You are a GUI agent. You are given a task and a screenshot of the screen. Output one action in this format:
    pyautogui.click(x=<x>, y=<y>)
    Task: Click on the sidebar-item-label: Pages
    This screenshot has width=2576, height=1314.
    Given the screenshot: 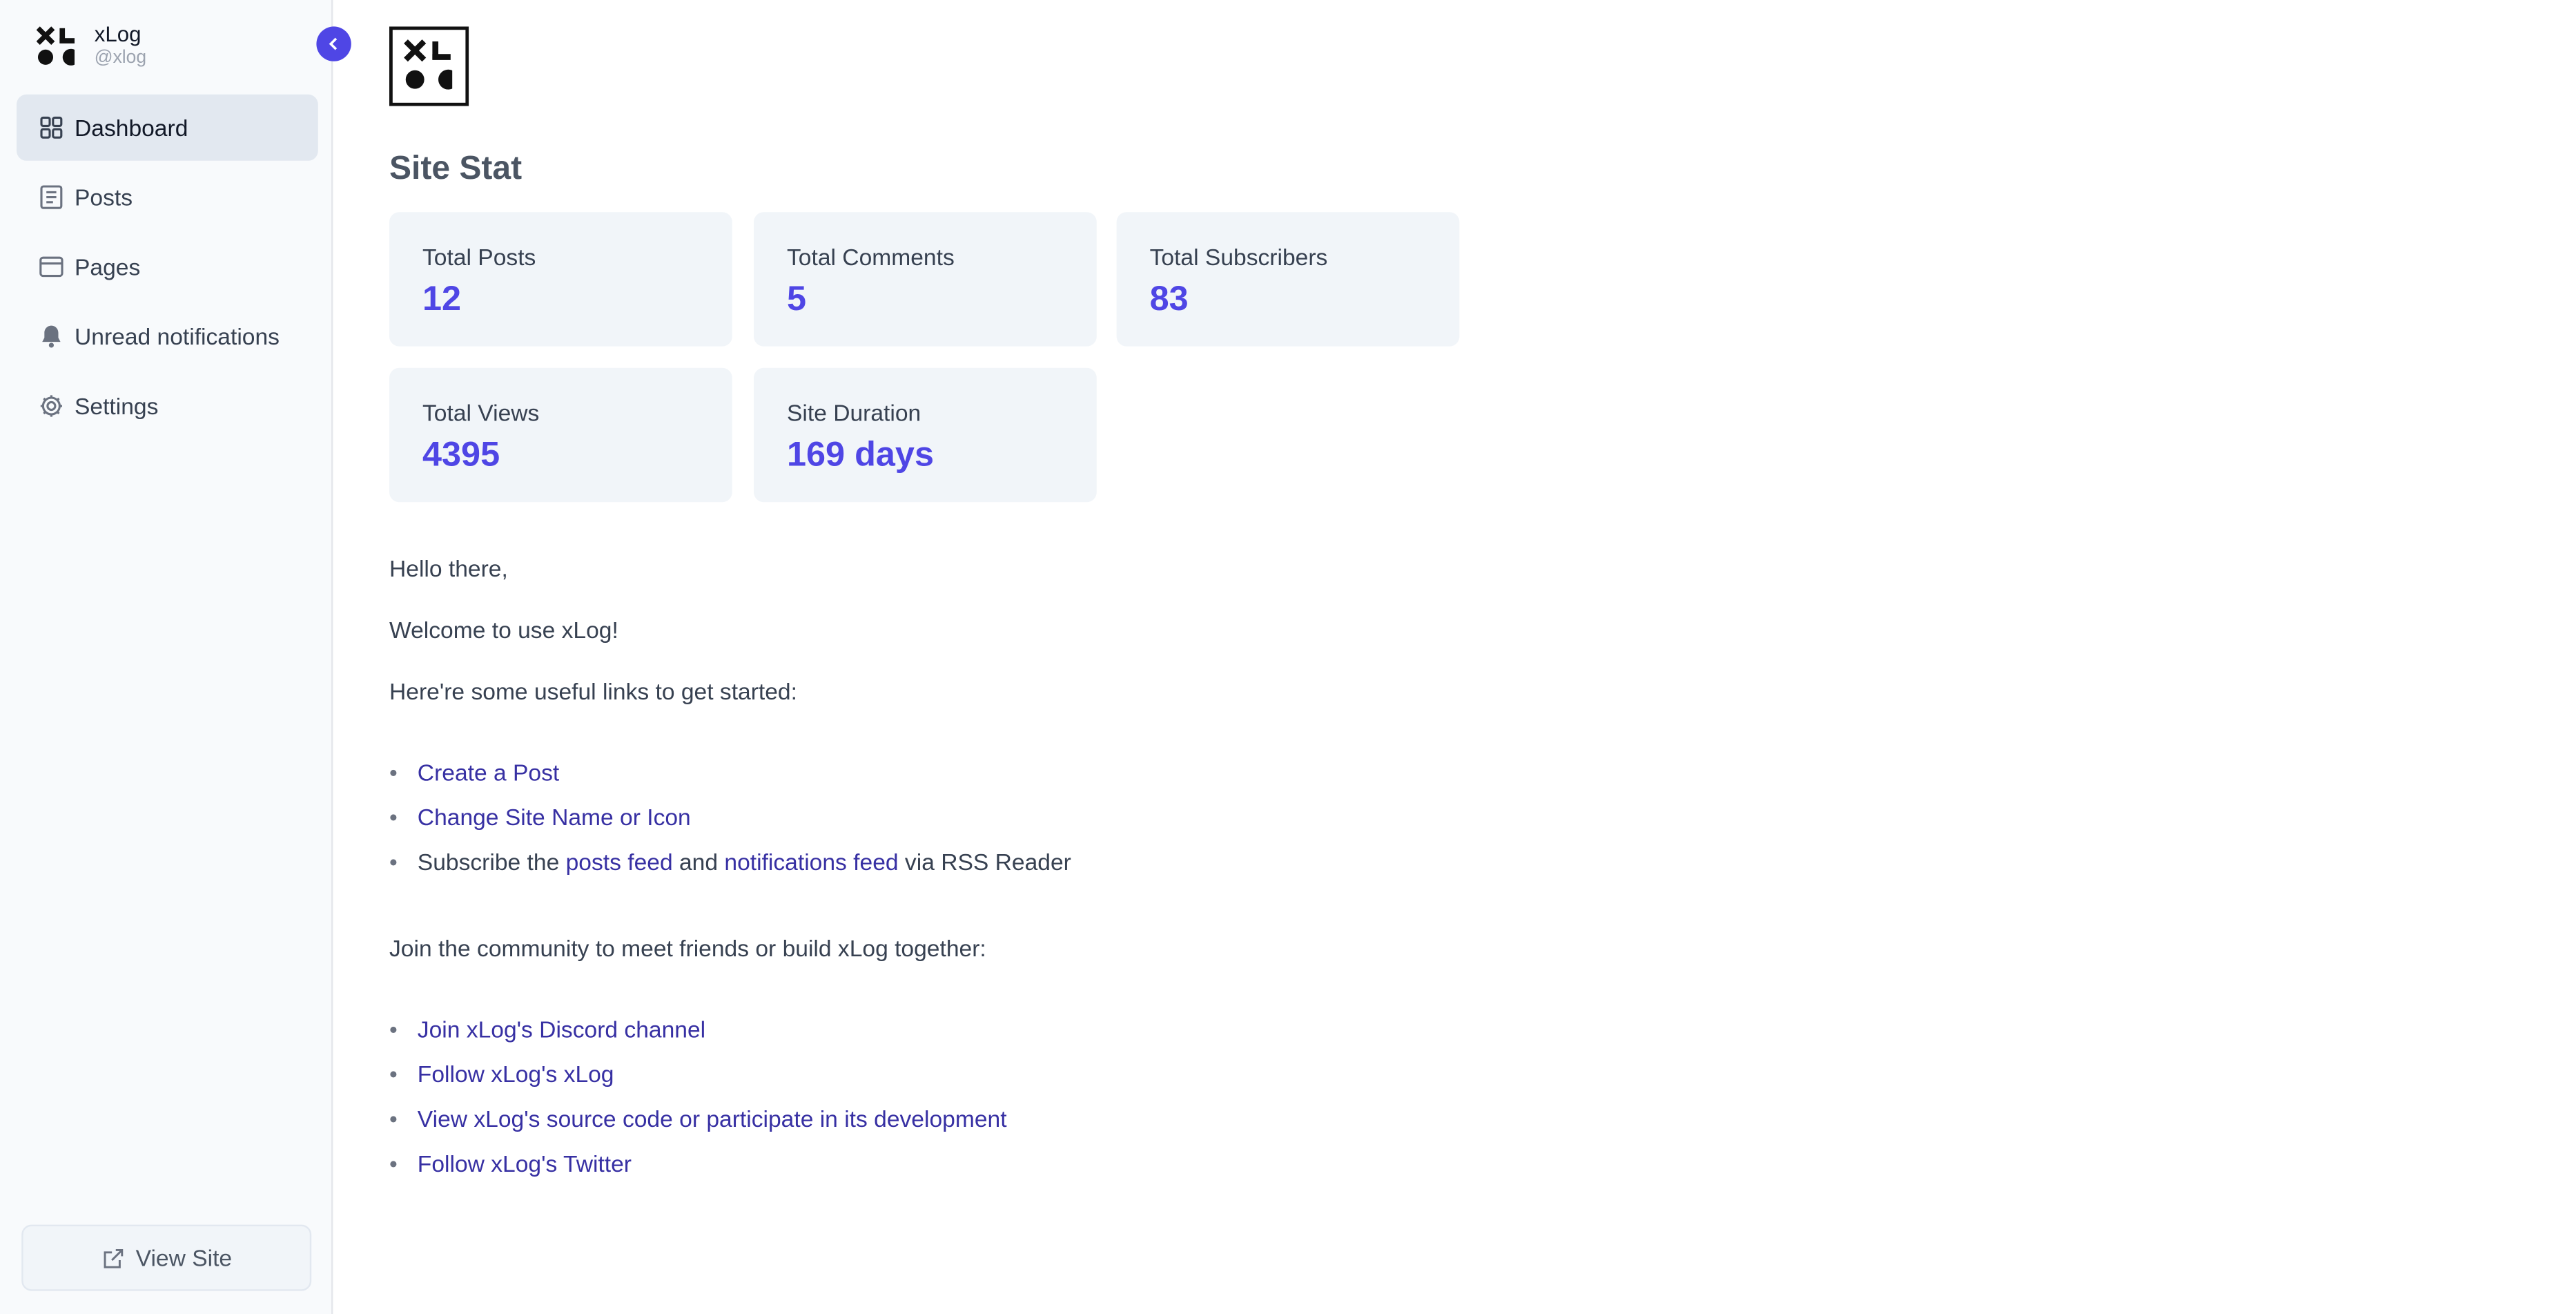 What is the action you would take?
    pyautogui.click(x=108, y=266)
    